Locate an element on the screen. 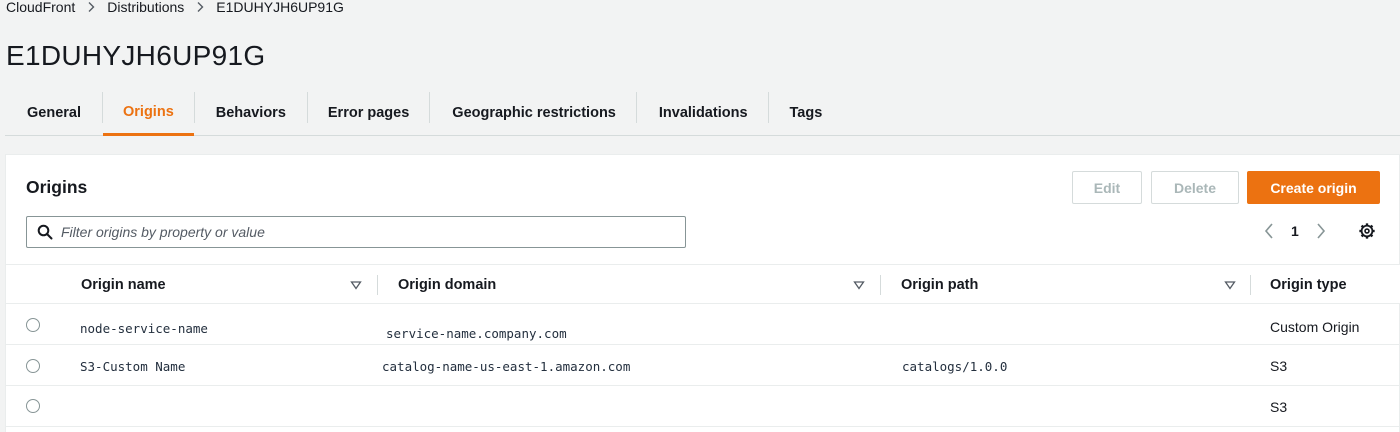 Image resolution: width=1400 pixels, height=432 pixels. settings-gear-icon is located at coordinates (1367, 231).